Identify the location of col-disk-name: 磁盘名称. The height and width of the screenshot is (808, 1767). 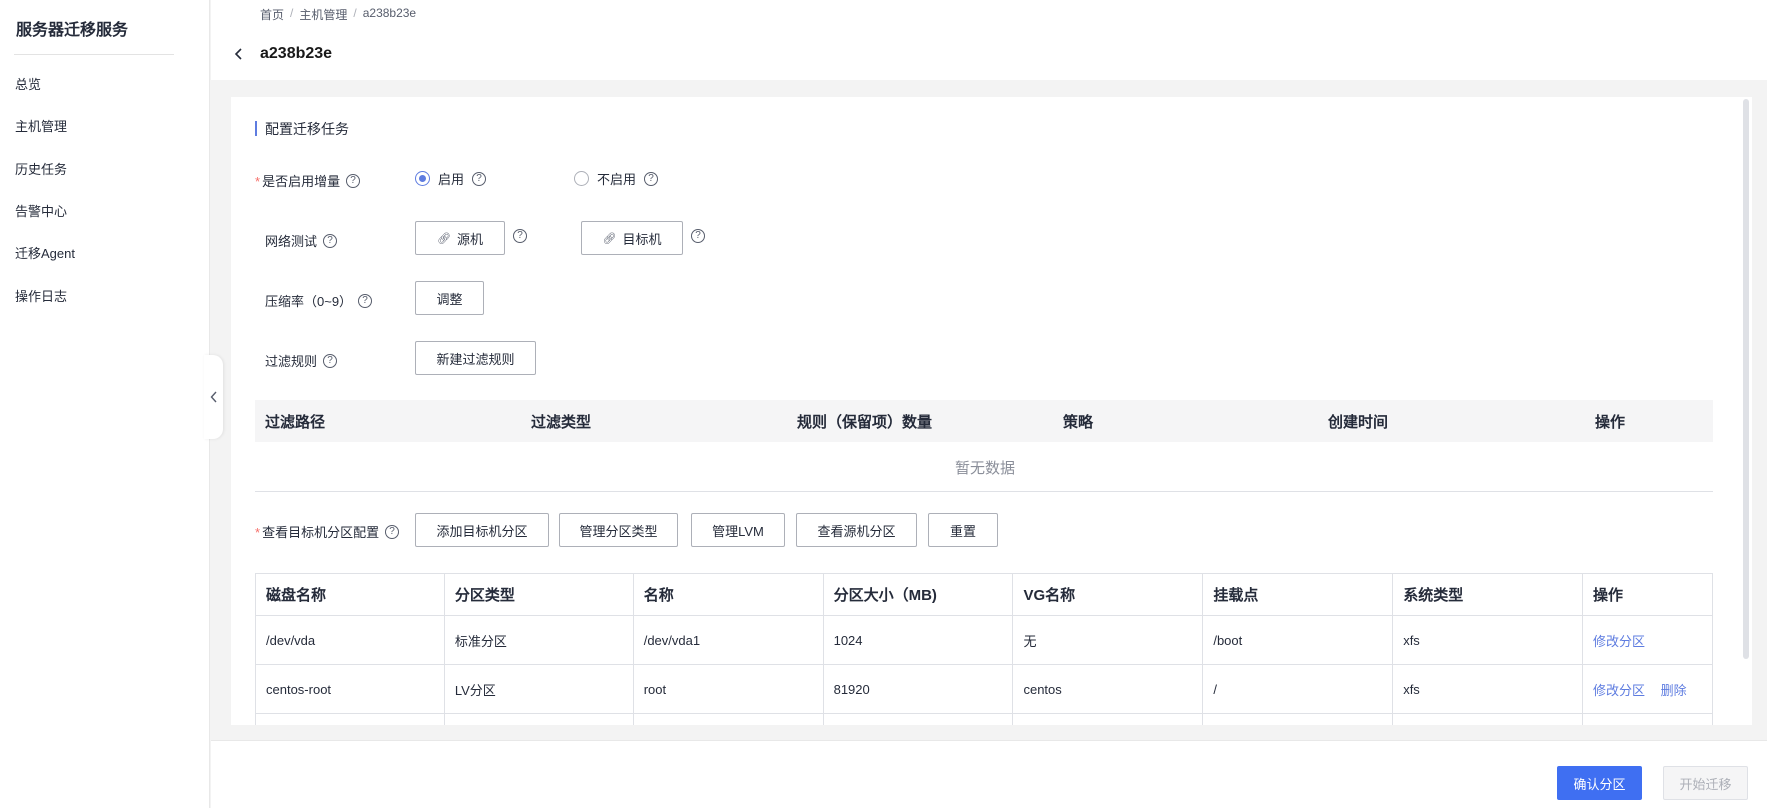
(350, 594).